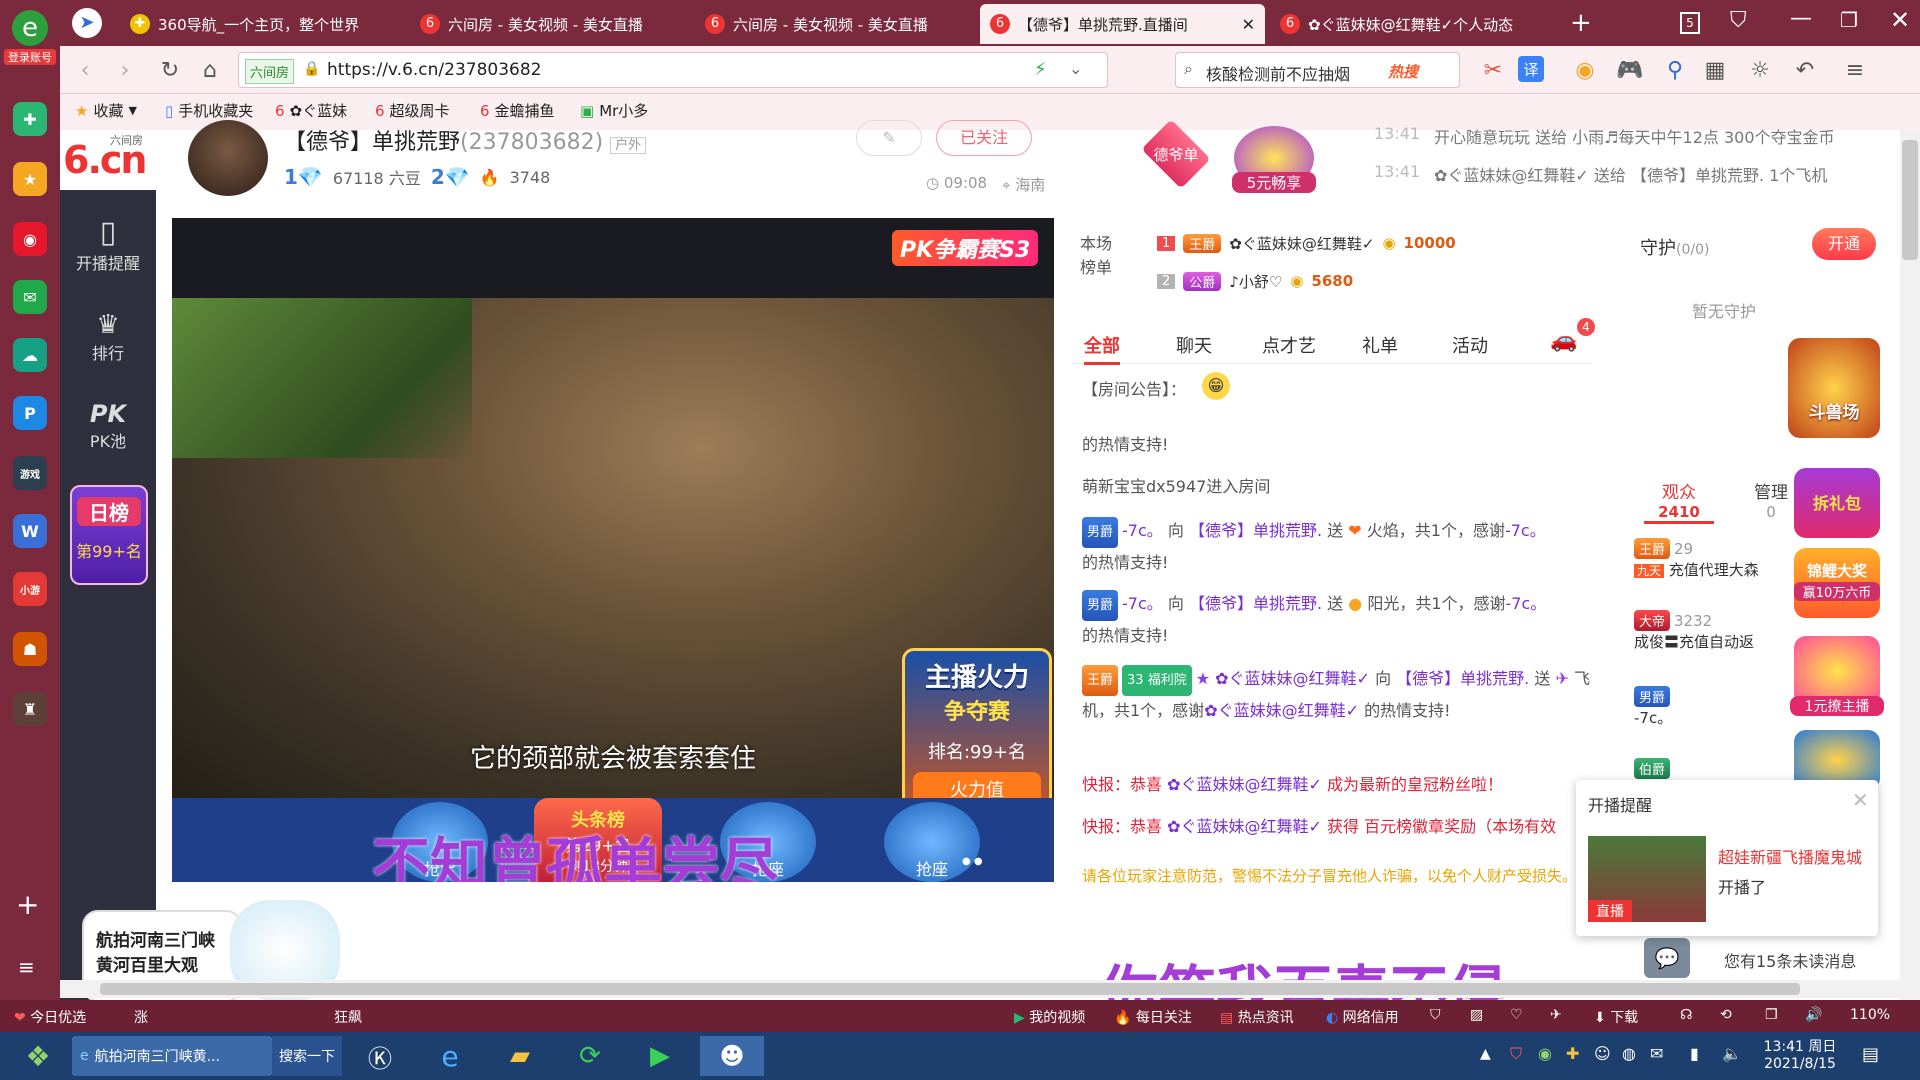 The height and width of the screenshot is (1080, 1920). What do you see at coordinates (1679, 501) in the screenshot?
I see `tab-audience: 观众 2410` at bounding box center [1679, 501].